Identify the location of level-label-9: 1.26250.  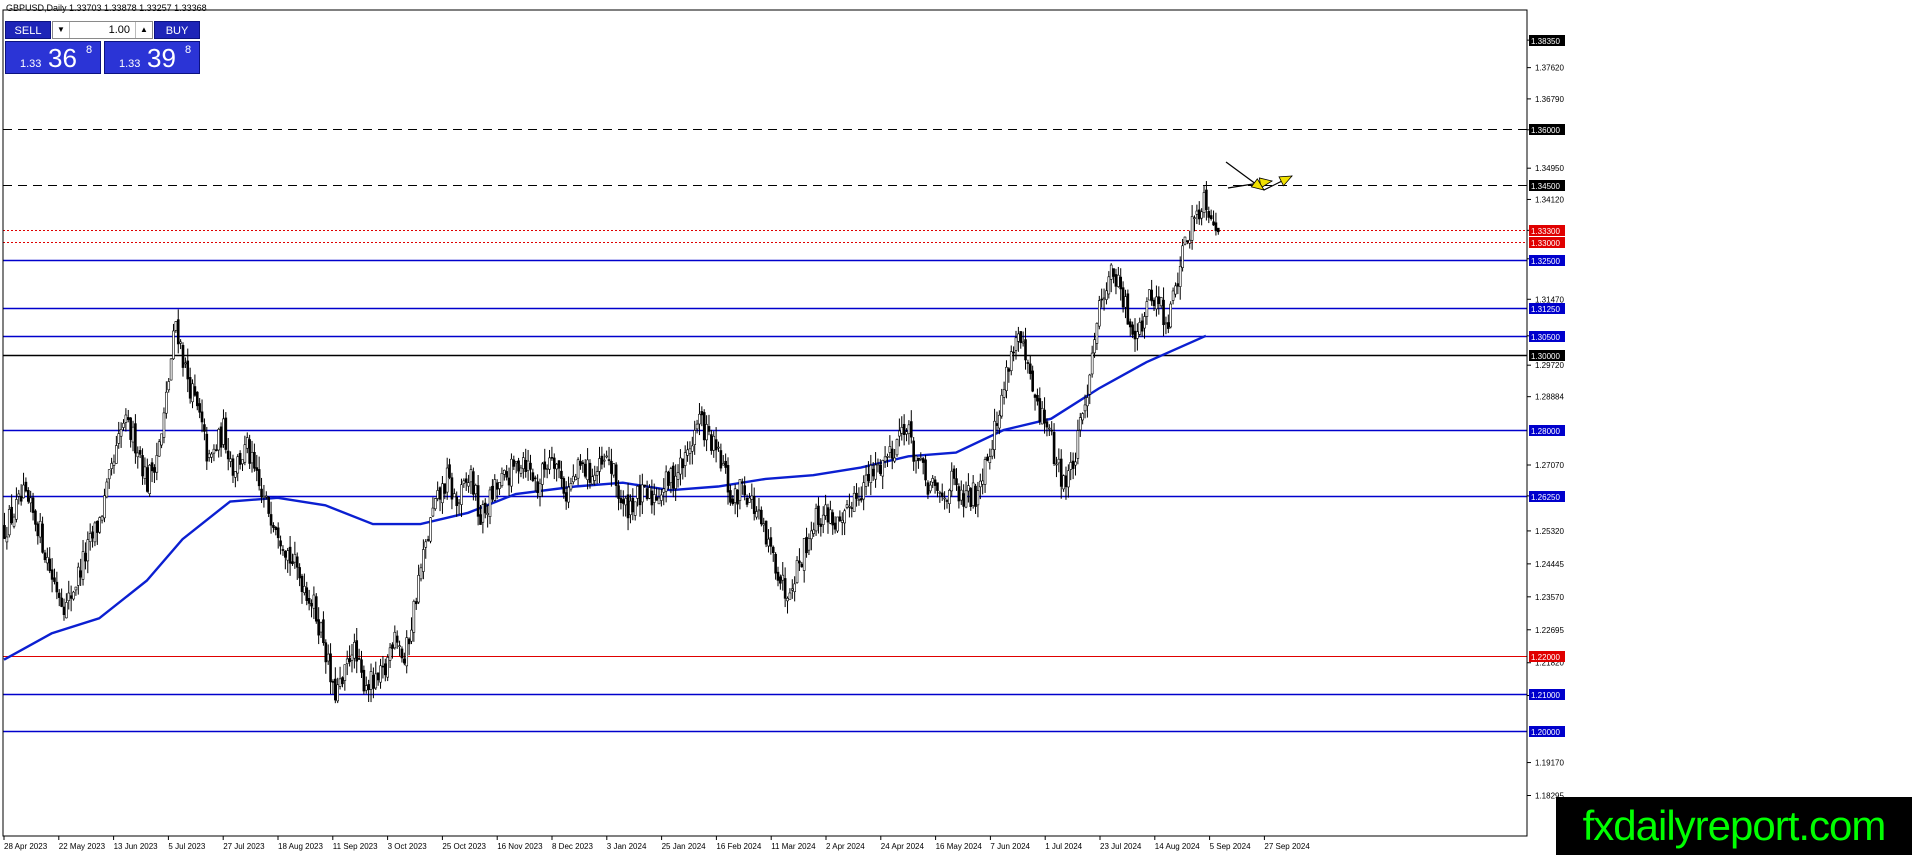
(1545, 497).